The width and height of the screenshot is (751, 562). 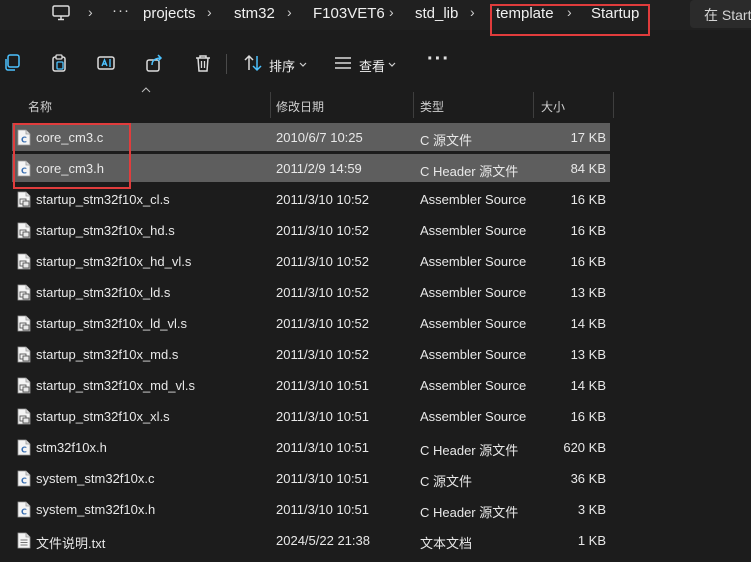 I want to click on file-size: 14 KB, so click(x=588, y=385).